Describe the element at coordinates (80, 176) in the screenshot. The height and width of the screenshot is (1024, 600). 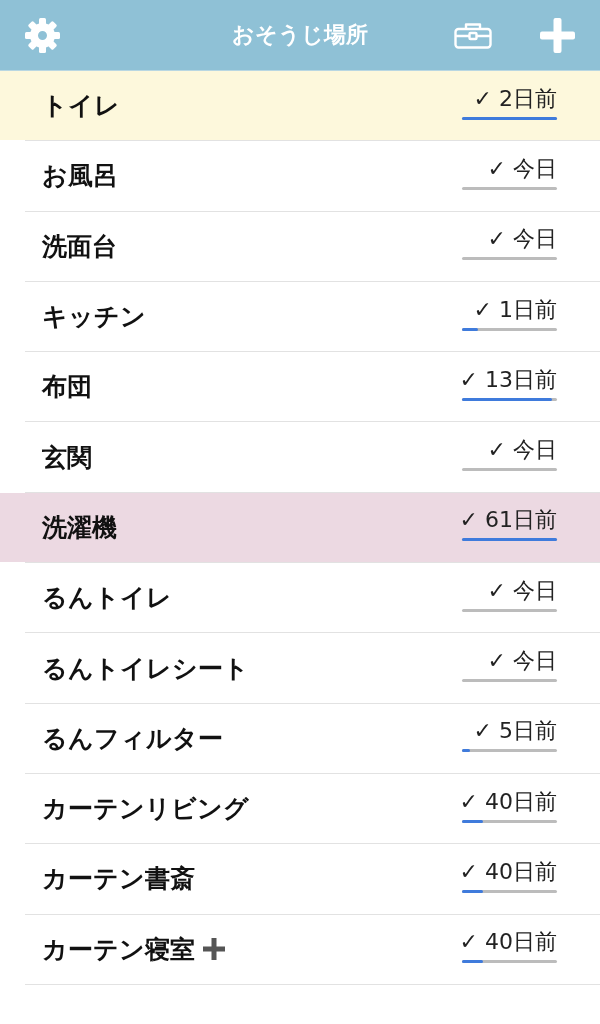
I see `place-name: お風呂` at that location.